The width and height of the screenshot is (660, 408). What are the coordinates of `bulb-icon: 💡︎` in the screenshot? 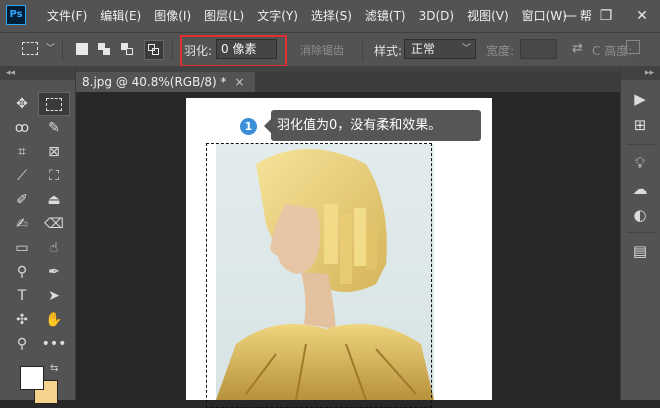 It's located at (640, 163).